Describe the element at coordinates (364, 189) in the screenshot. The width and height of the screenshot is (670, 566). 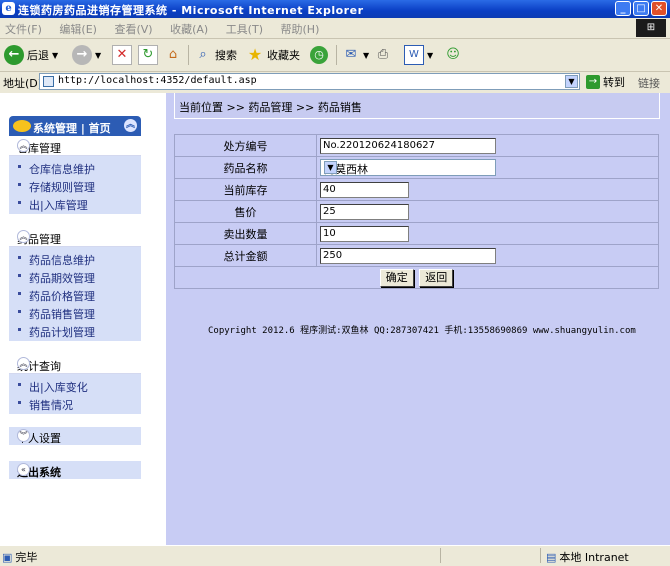
I see `stock-input` at that location.